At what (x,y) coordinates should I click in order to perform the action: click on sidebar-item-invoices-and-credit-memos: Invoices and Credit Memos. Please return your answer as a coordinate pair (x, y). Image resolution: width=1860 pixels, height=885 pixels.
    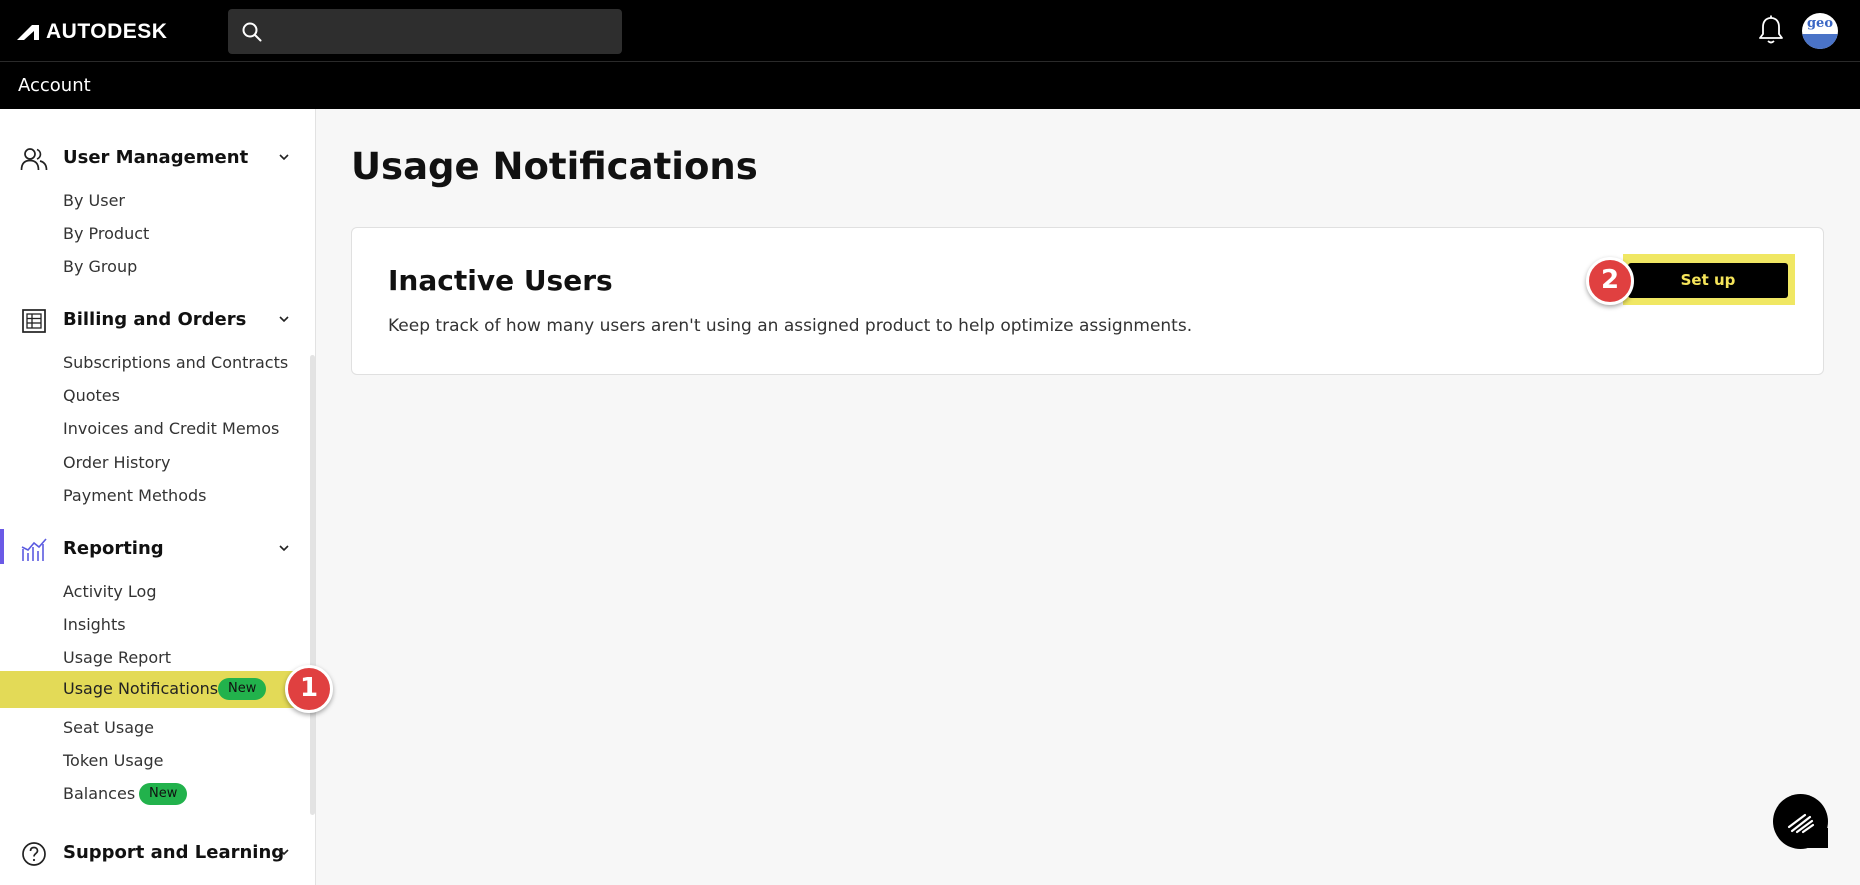
    Looking at the image, I should click on (156, 429).